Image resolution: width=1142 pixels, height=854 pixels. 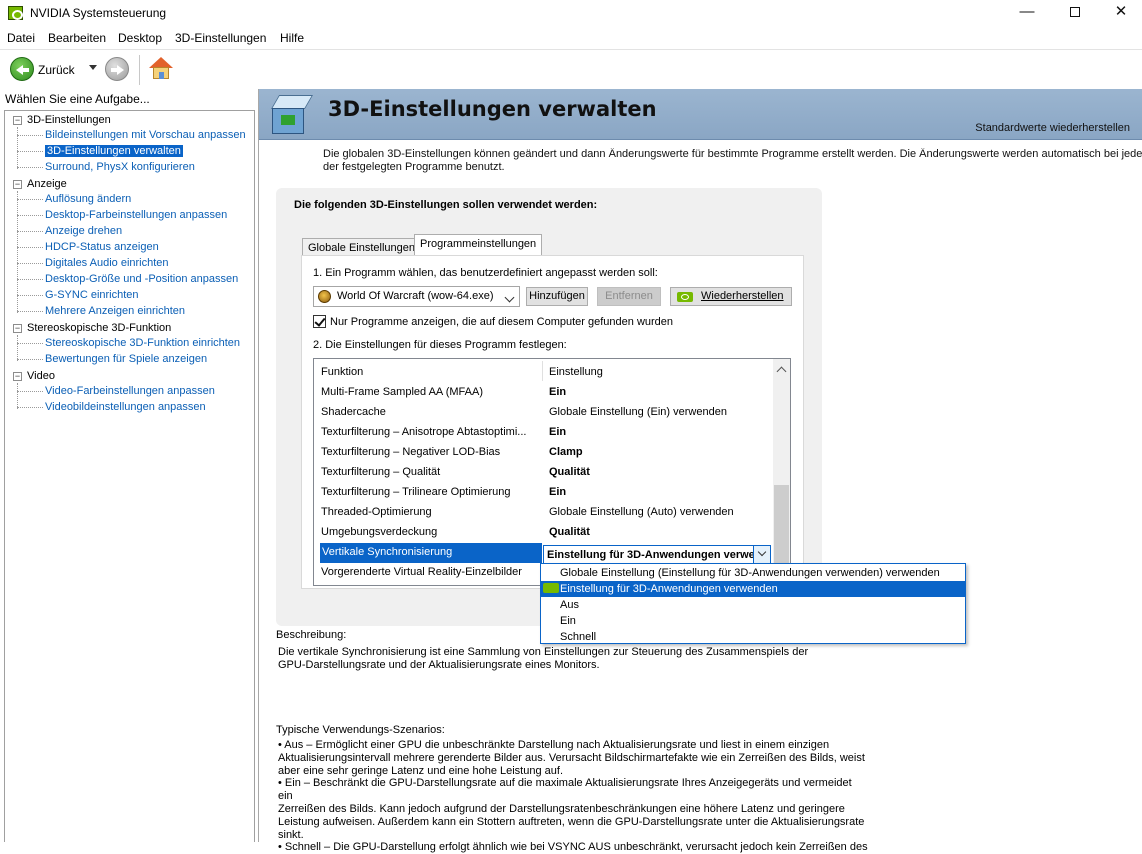 What do you see at coordinates (761, 554) in the screenshot?
I see `chevron-down-icon` at bounding box center [761, 554].